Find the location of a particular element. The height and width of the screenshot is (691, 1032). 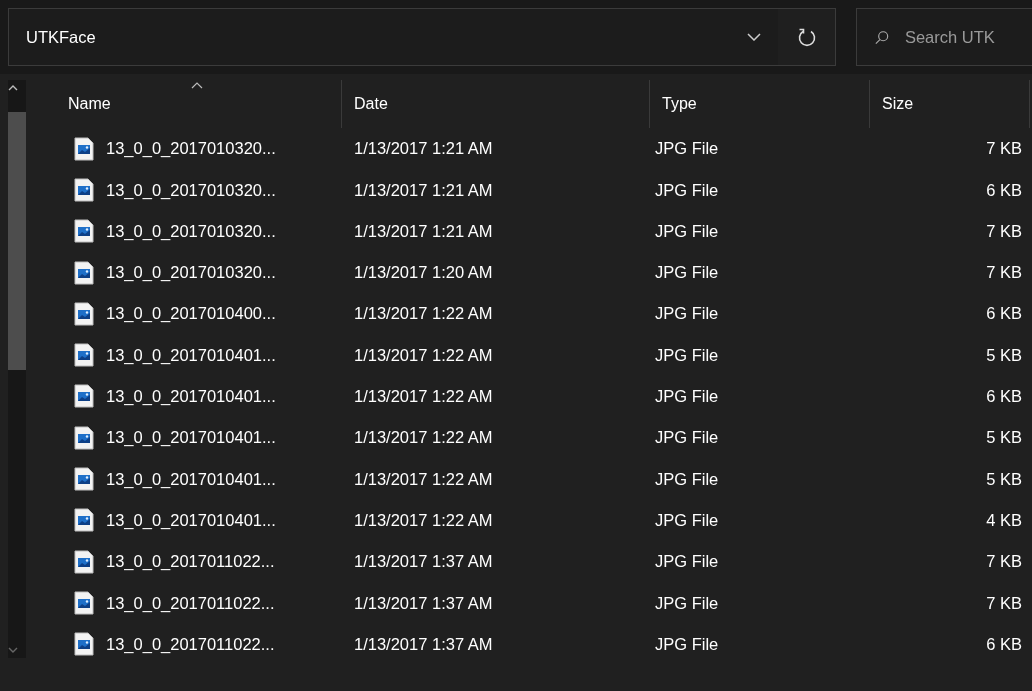

column-header: Date is located at coordinates (496, 104).